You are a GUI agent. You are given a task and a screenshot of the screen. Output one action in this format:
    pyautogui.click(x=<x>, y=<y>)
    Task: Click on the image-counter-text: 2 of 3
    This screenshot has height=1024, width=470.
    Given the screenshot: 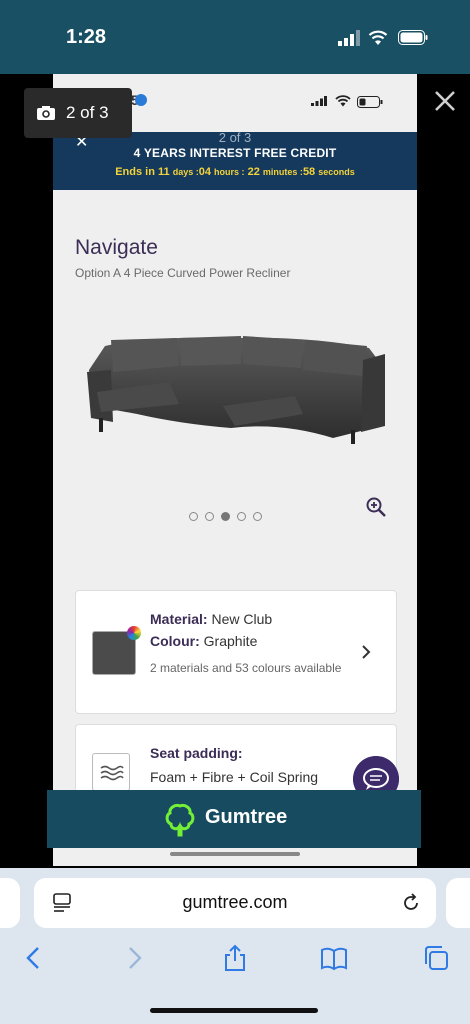 What is the action you would take?
    pyautogui.click(x=87, y=112)
    